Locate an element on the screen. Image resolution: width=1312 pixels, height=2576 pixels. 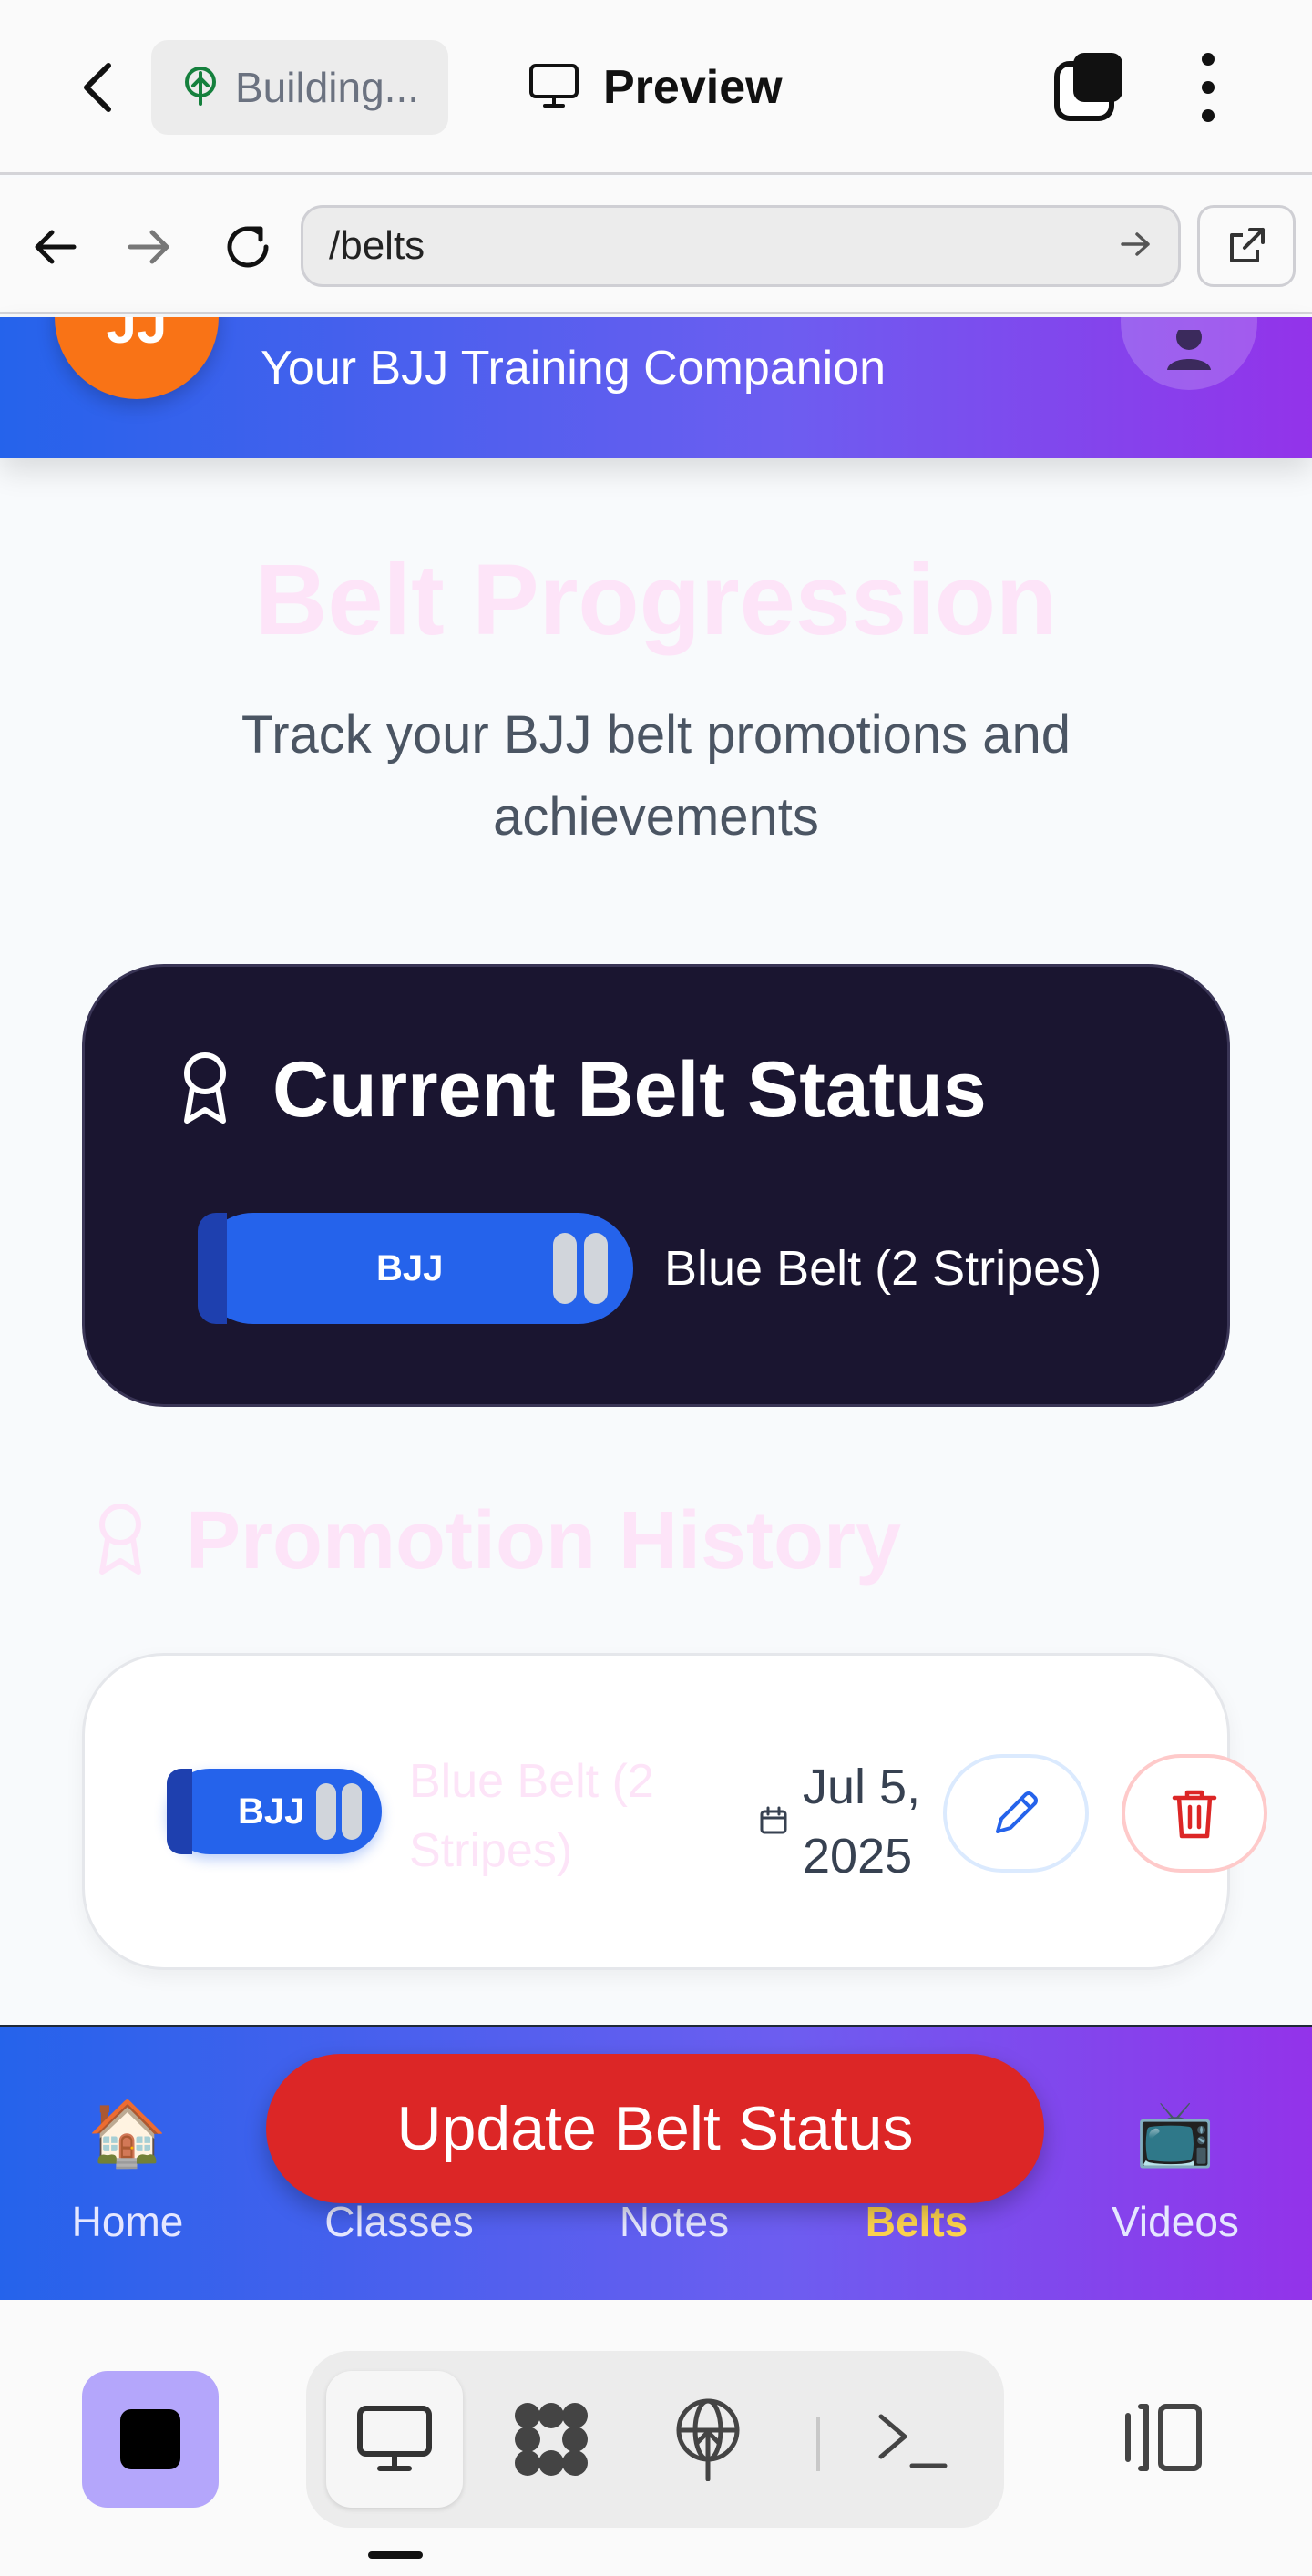
nav-item-videos: 📺 Videos is located at coordinates (1175, 2165).